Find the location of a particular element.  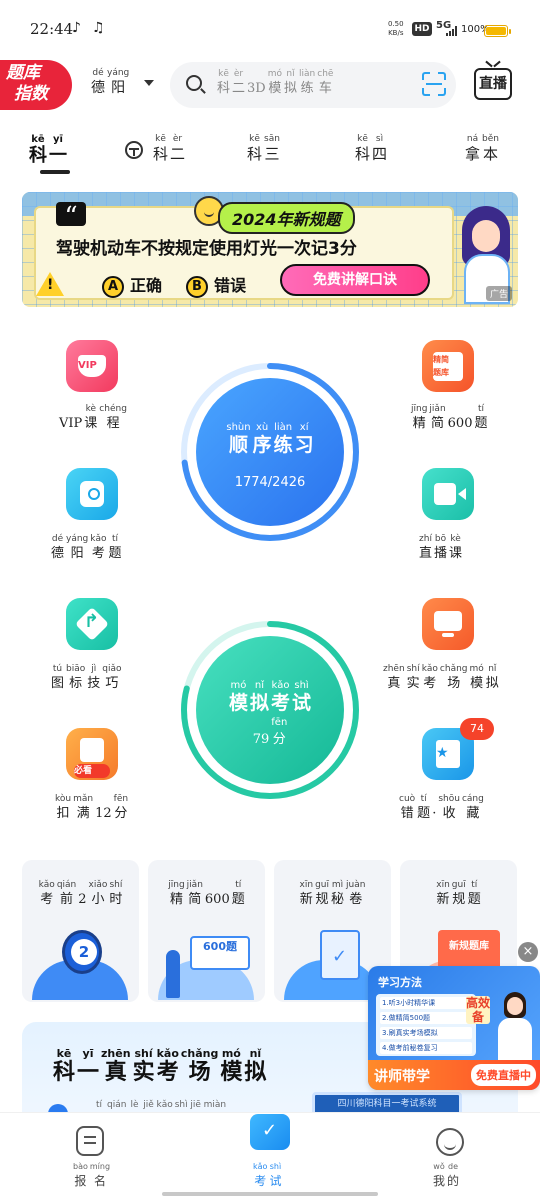

real-exam-sim-label: zhēn 真 shí 实 kǎo 考 chǎng 场 mó 模 nǐ 拟 is located at coordinates (441, 678).